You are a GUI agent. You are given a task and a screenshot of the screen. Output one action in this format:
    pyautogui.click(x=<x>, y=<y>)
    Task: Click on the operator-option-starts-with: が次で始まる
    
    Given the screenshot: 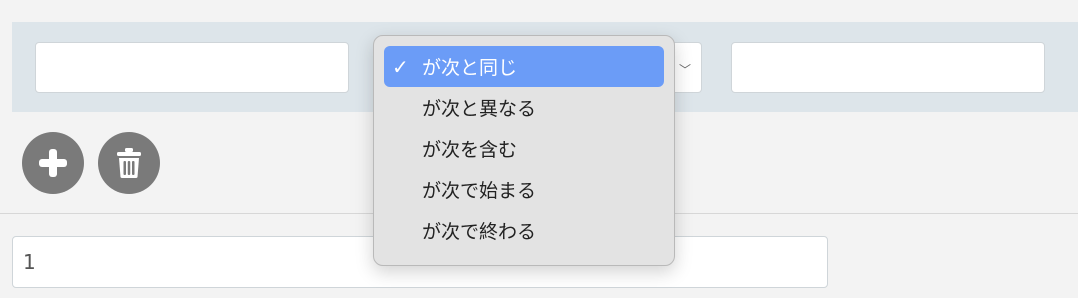 What is the action you would take?
    pyautogui.click(x=524, y=189)
    